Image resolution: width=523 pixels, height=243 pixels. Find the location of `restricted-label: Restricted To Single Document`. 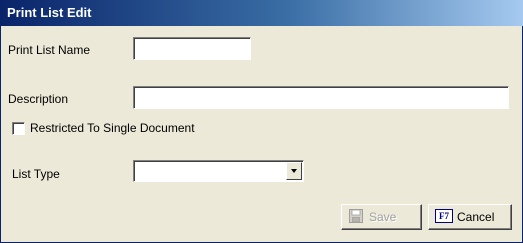

restricted-label: Restricted To Single Document is located at coordinates (112, 128).